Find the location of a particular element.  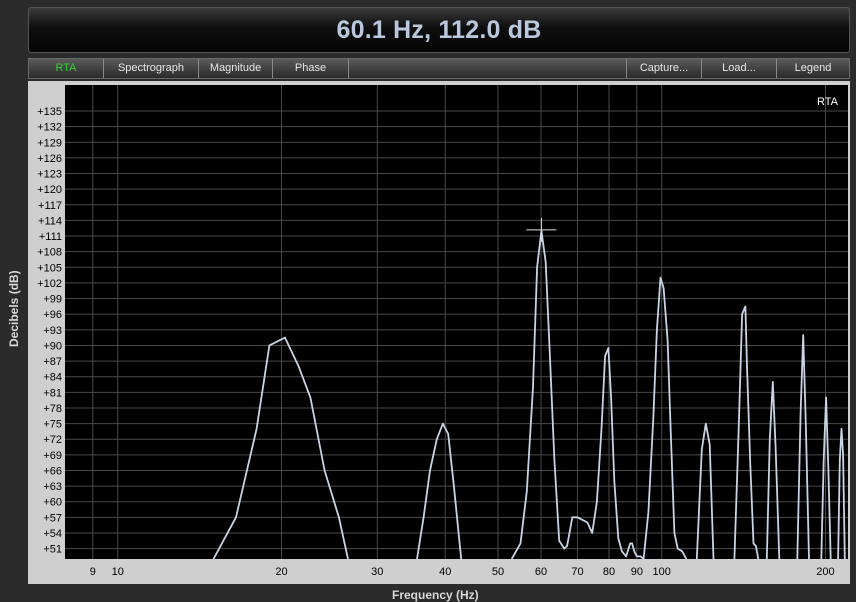

y-tick-label: +54 is located at coordinates (52, 534).